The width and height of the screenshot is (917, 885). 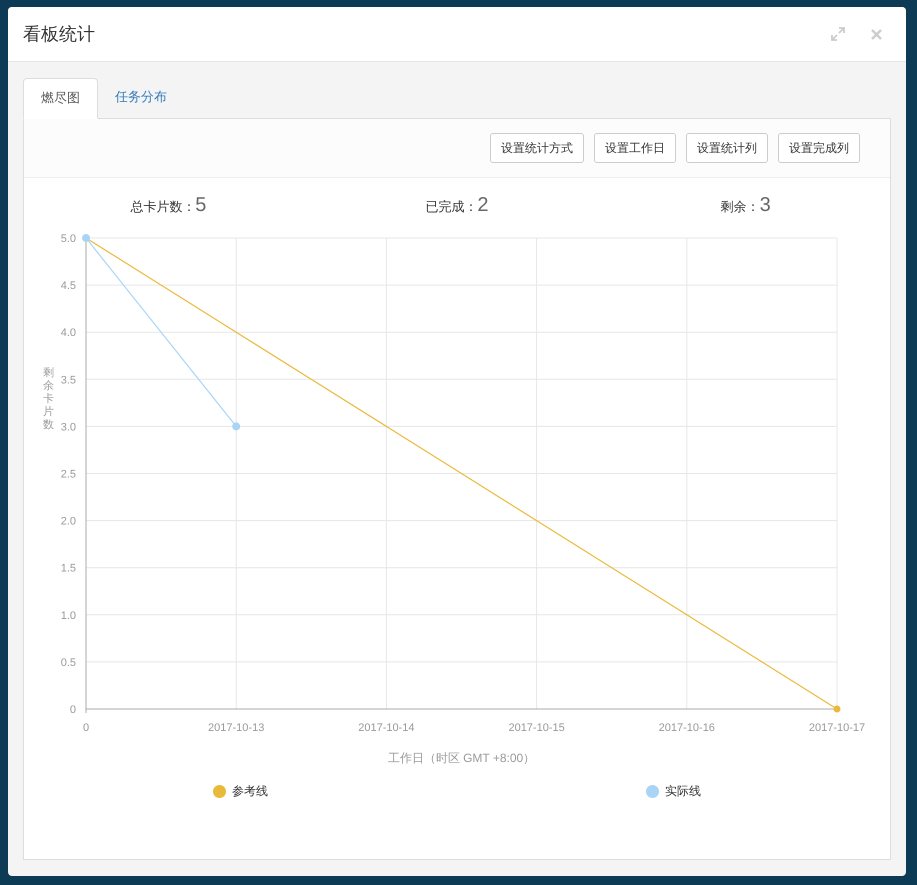 I want to click on y-tick-label: 2.0, so click(x=68, y=522).